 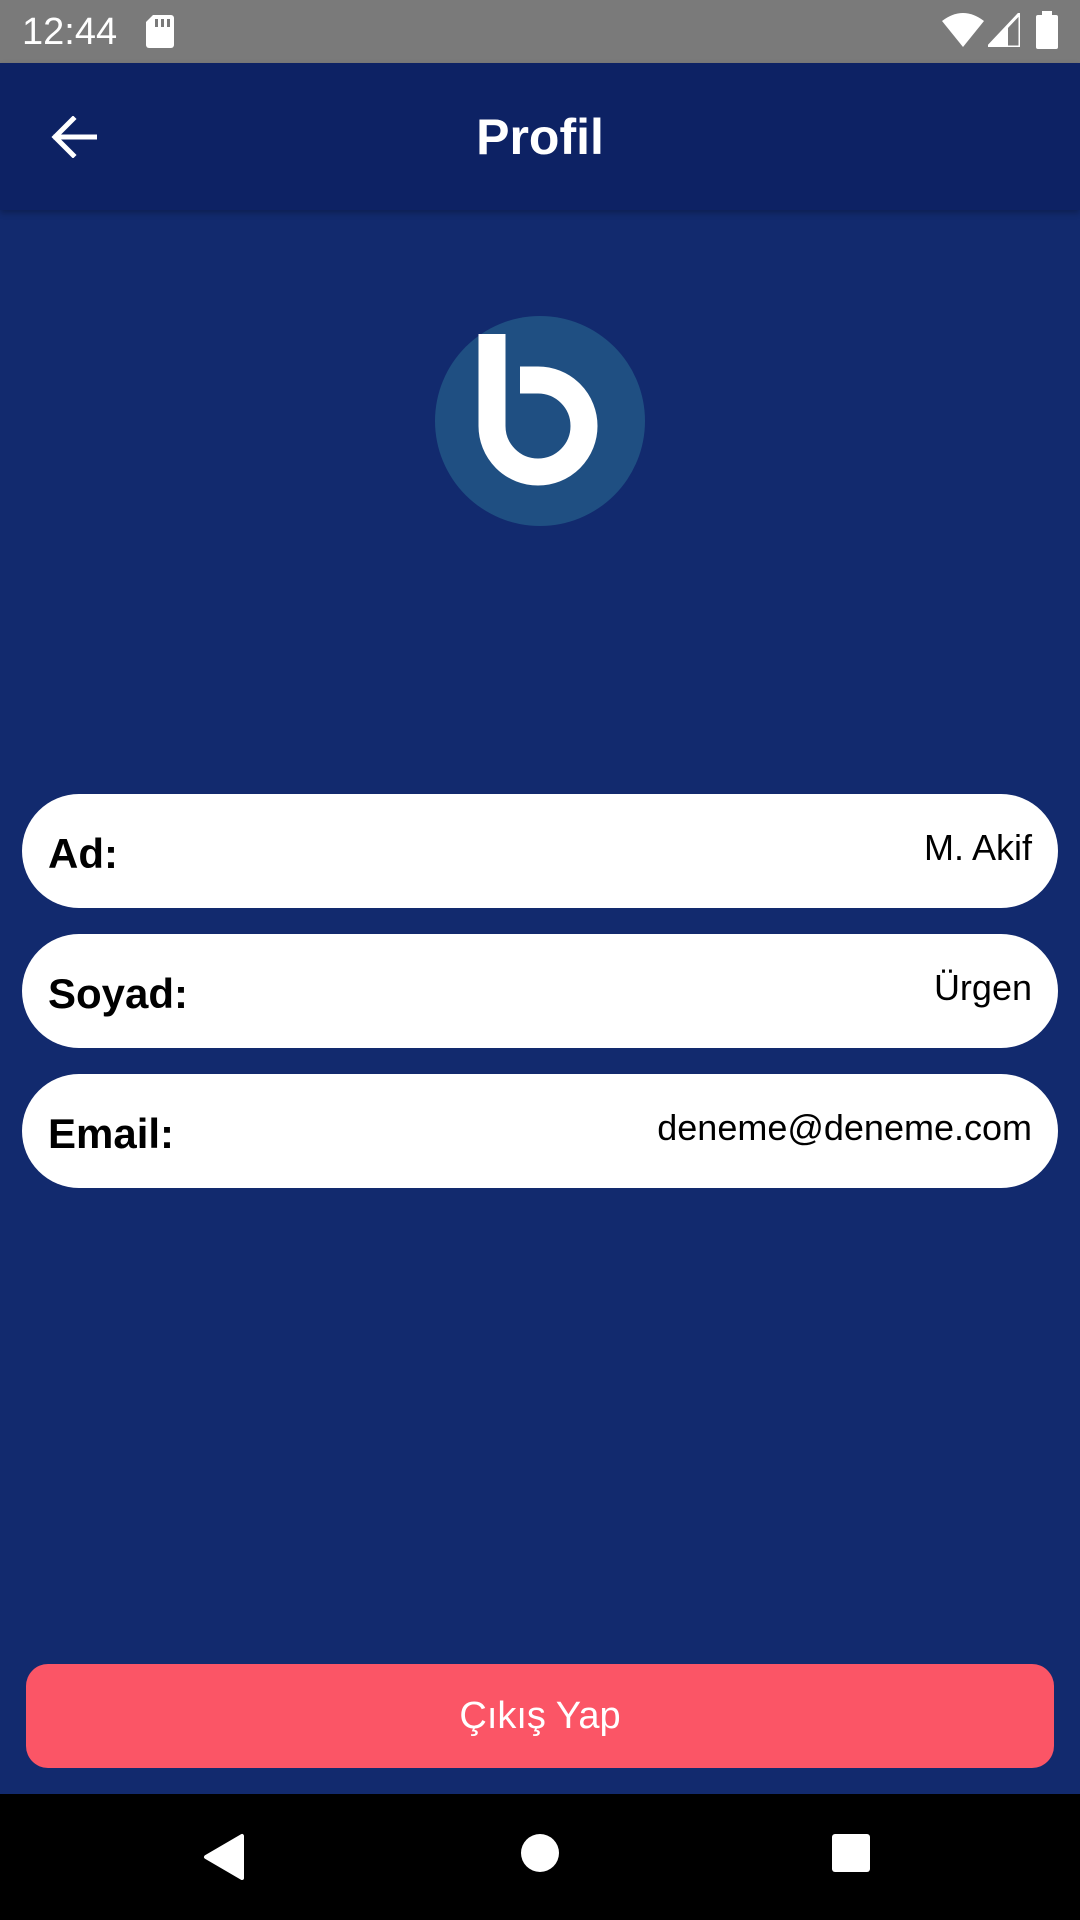 I want to click on first-name-row: Ad: M. Akif, so click(x=540, y=851).